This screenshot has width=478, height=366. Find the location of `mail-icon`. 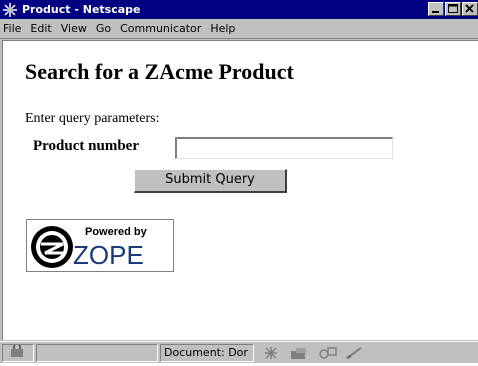

mail-icon is located at coordinates (299, 353).